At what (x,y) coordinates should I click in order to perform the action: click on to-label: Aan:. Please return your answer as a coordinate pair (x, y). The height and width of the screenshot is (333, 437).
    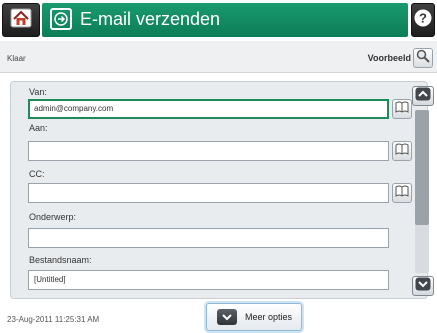
    Looking at the image, I should click on (38, 128).